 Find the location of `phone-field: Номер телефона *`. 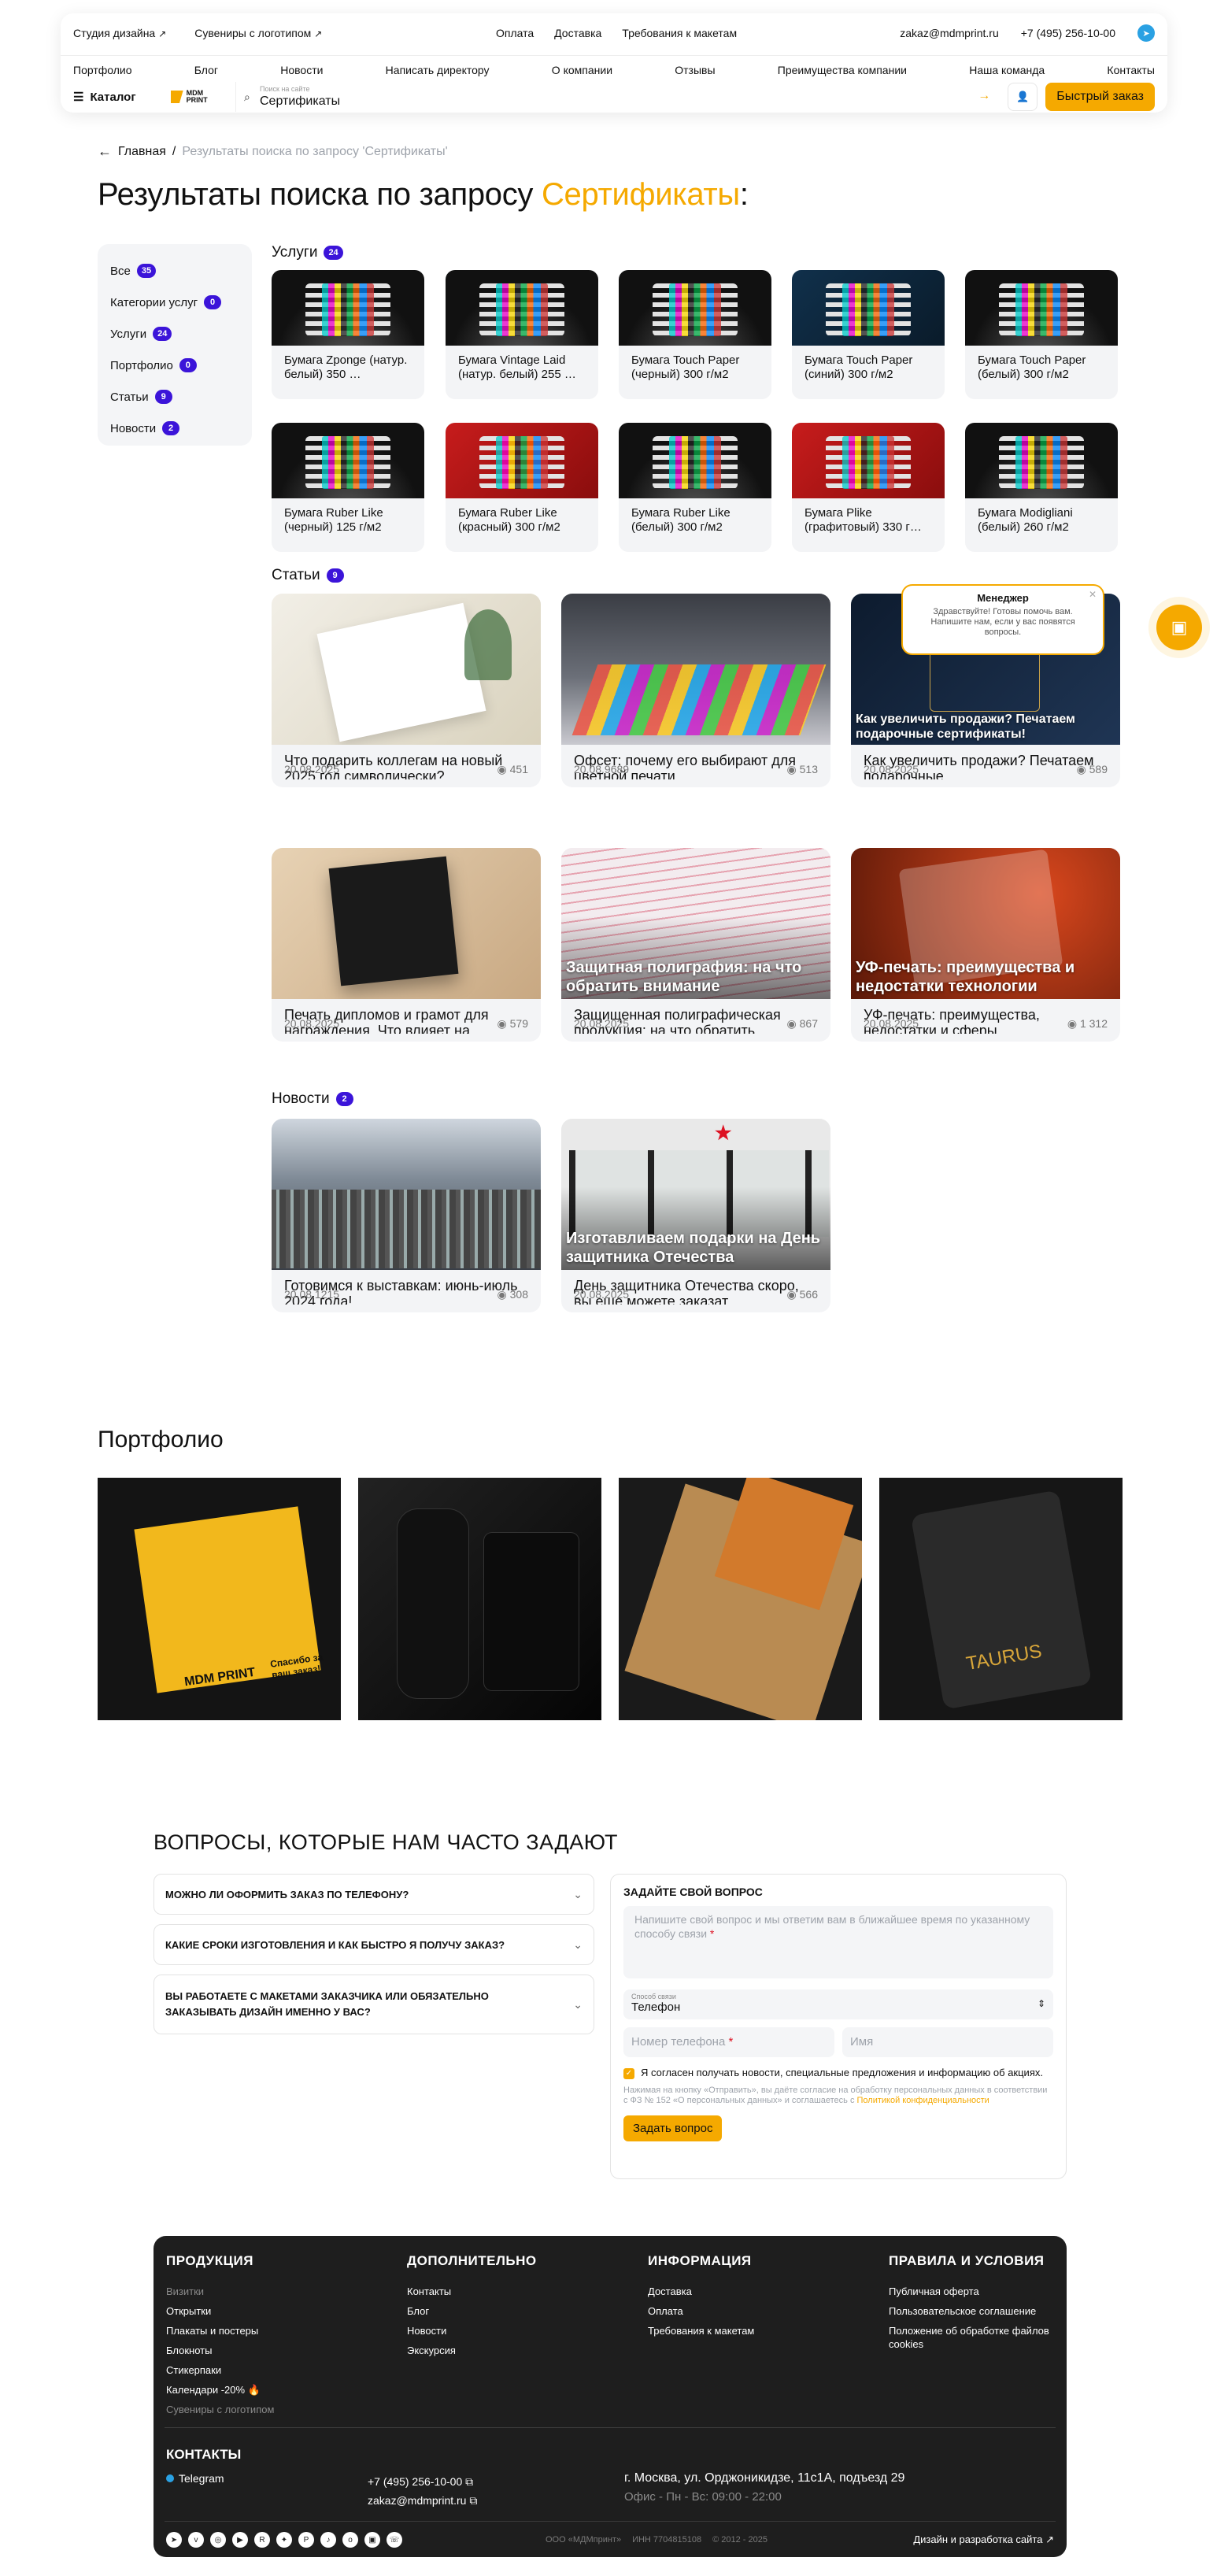

phone-field: Номер телефона * is located at coordinates (728, 2042).